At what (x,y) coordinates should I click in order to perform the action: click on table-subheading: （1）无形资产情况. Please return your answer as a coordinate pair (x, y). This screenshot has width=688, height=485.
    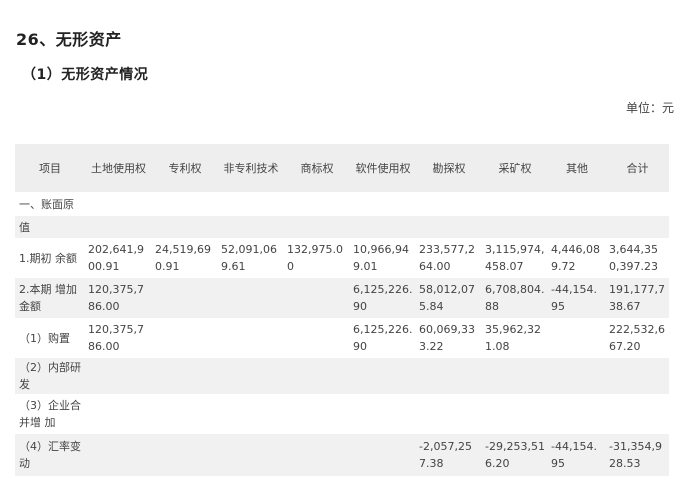
    Looking at the image, I should click on (85, 75).